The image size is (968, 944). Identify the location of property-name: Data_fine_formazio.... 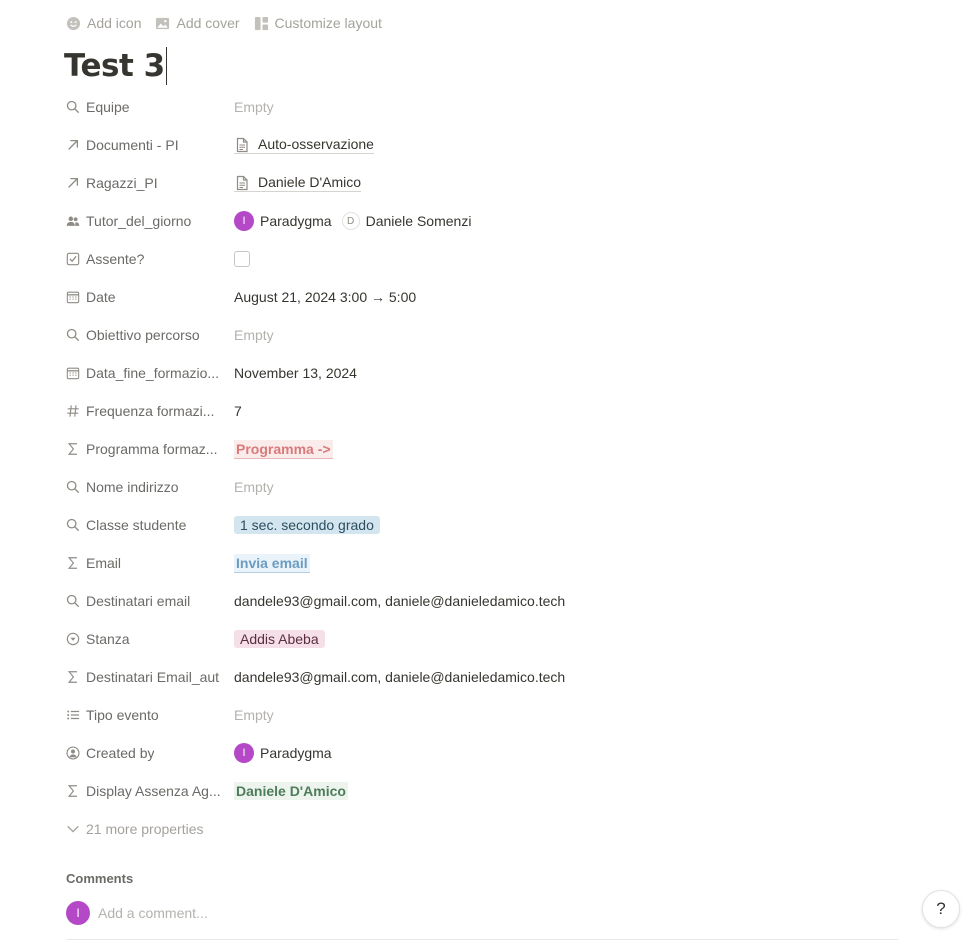
(150, 373).